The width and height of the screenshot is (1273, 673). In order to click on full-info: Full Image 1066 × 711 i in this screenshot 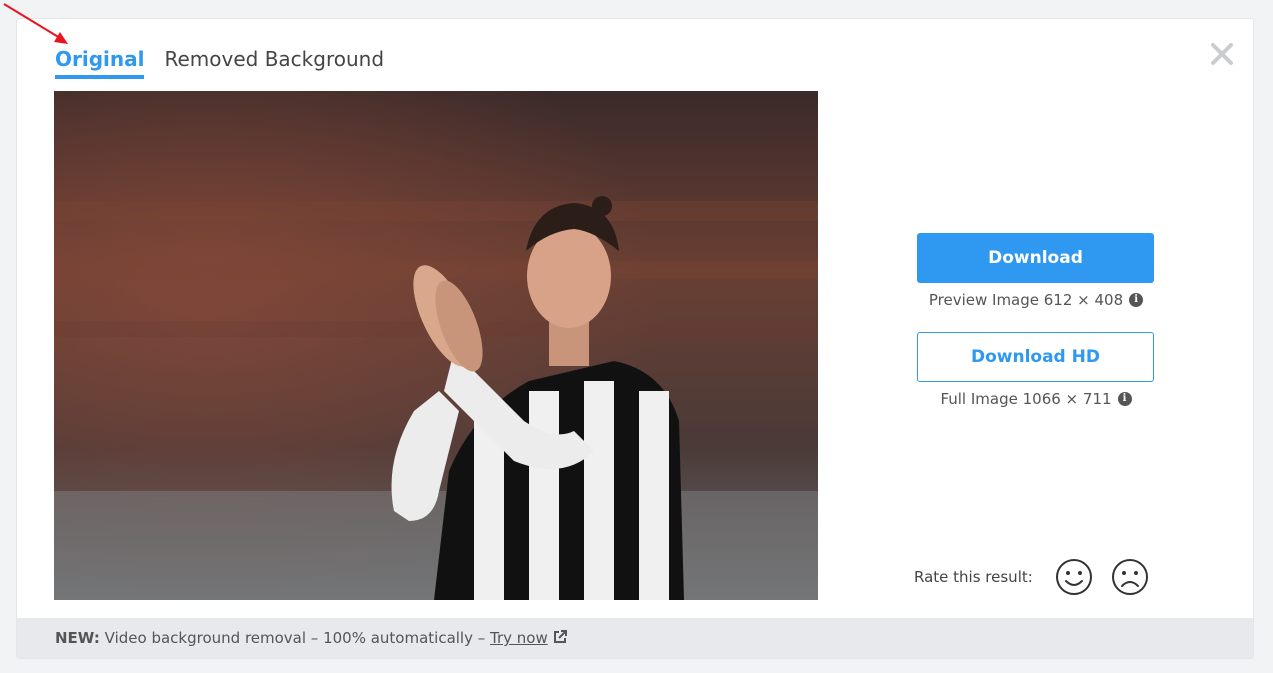, I will do `click(1036, 399)`.